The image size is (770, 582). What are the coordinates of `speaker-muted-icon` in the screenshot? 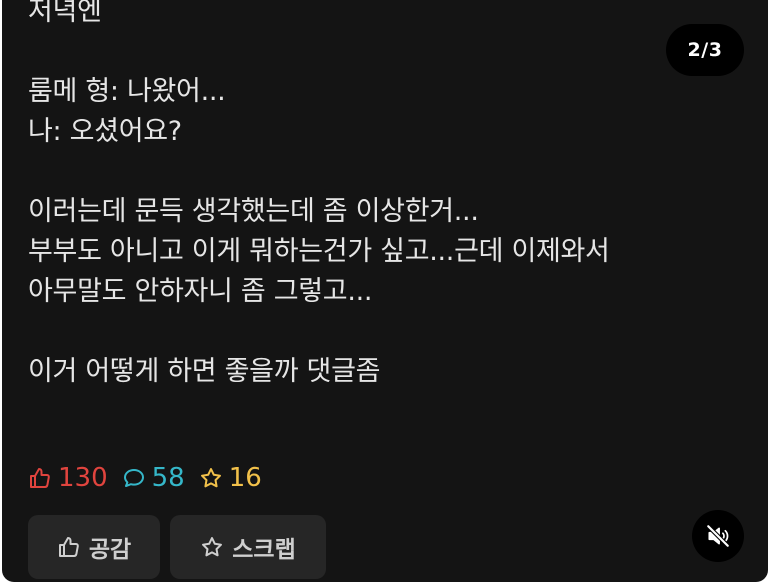 It's located at (718, 536).